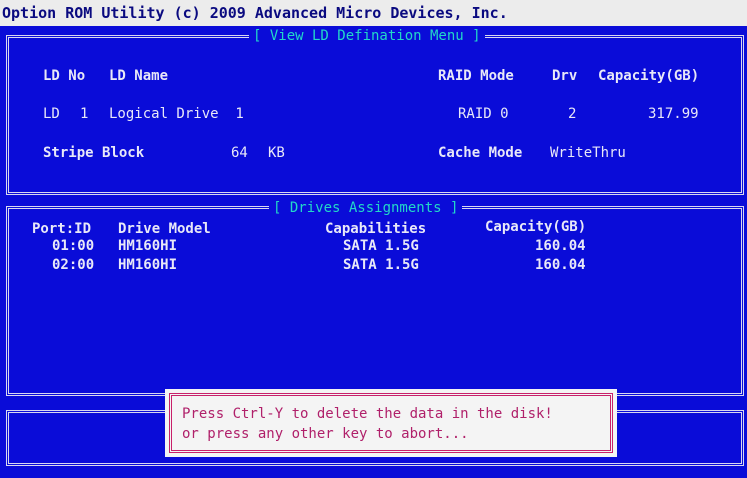  I want to click on ld-row-name: Logical Drive 1, so click(176, 114).